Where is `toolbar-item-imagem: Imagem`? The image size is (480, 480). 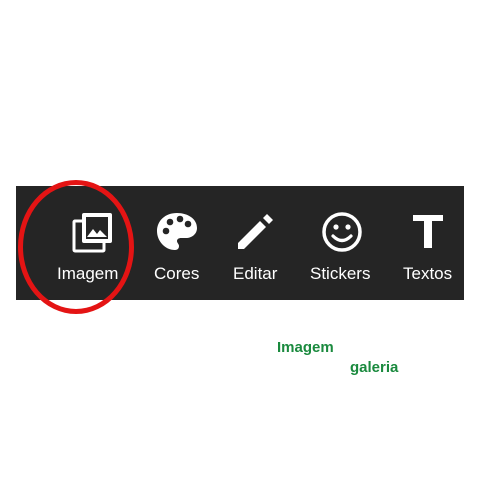 toolbar-item-imagem: Imagem is located at coordinates (101, 243).